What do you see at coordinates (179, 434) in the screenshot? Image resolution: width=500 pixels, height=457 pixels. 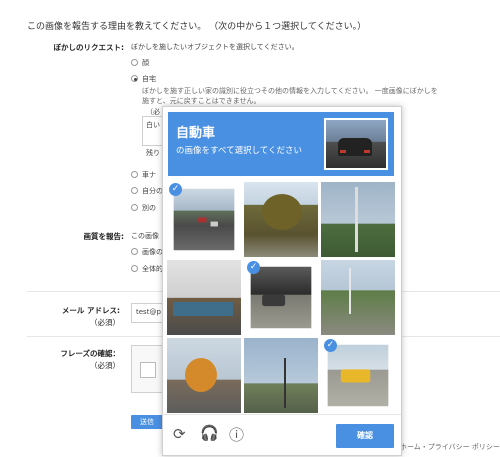 I see `refresh-icon: ⟳` at bounding box center [179, 434].